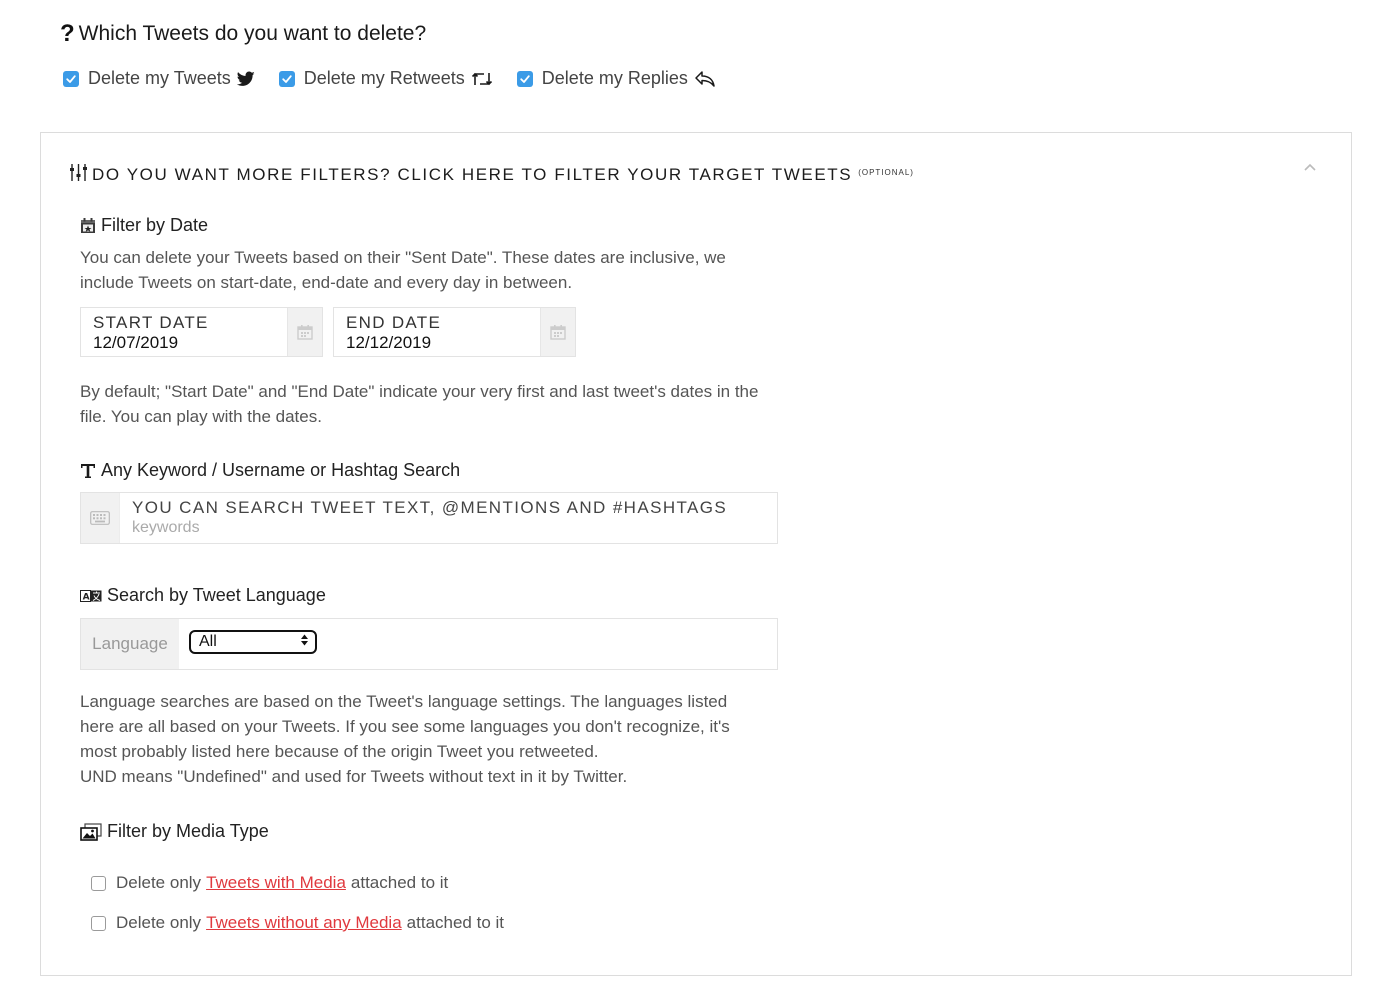 Image resolution: width=1400 pixels, height=993 pixels. I want to click on chevron-up-icon, so click(1310, 170).